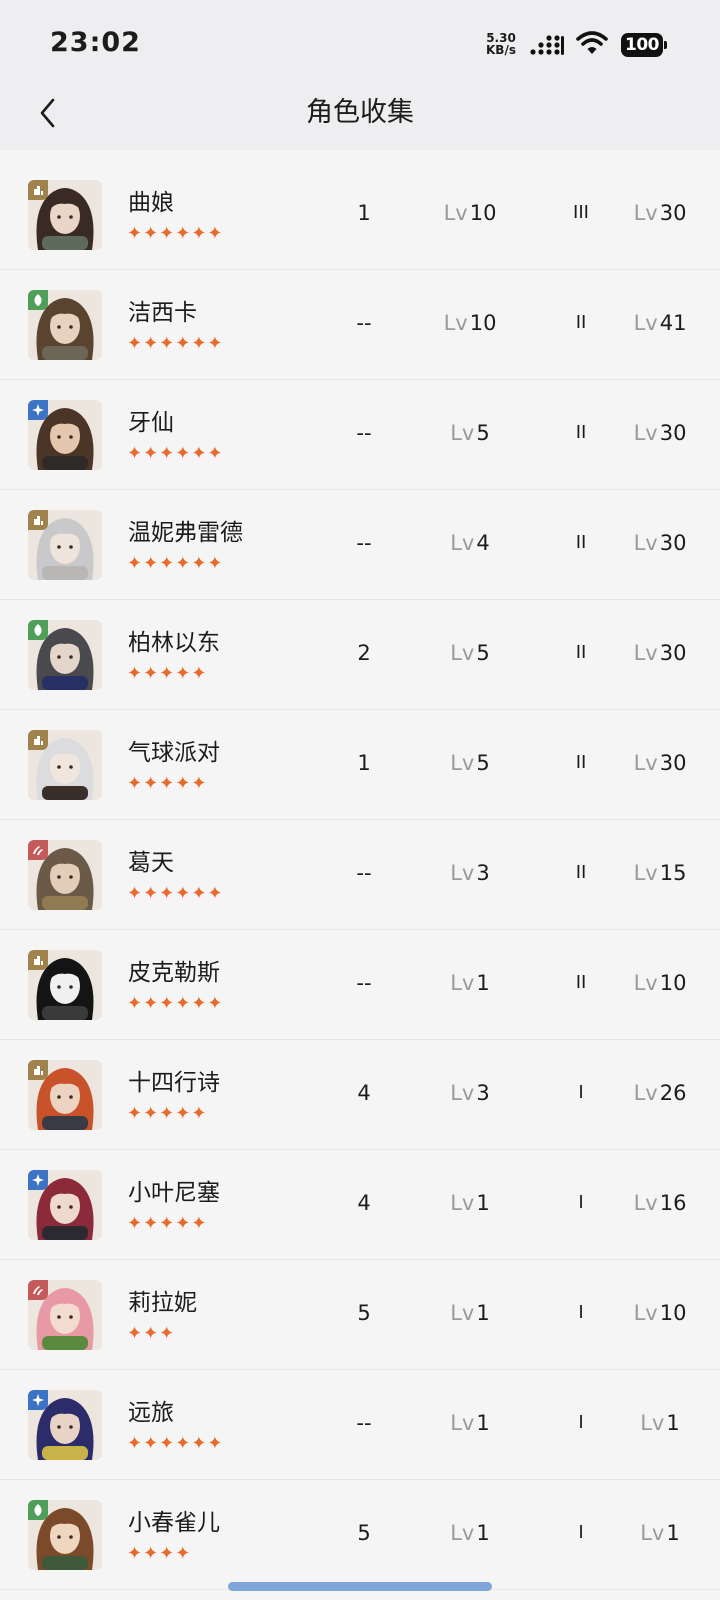 The image size is (720, 1600). I want to click on duplicate-count: 1, so click(364, 763).